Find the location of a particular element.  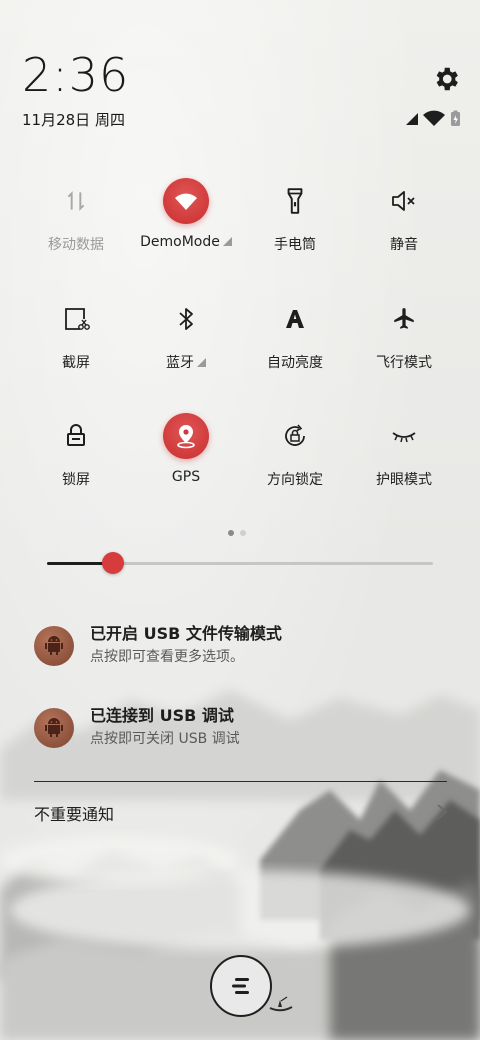

tile-flashlight: 手电筒 is located at coordinates (295, 233).